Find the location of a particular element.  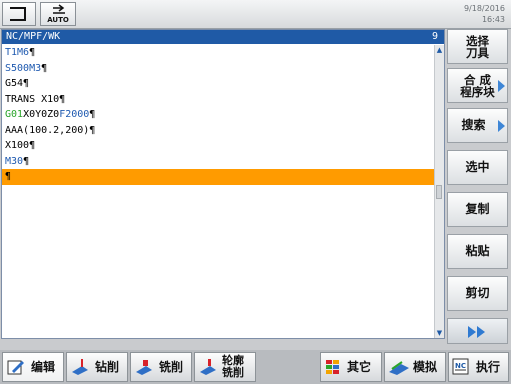

cut-label: 剪切 is located at coordinates (477, 293).